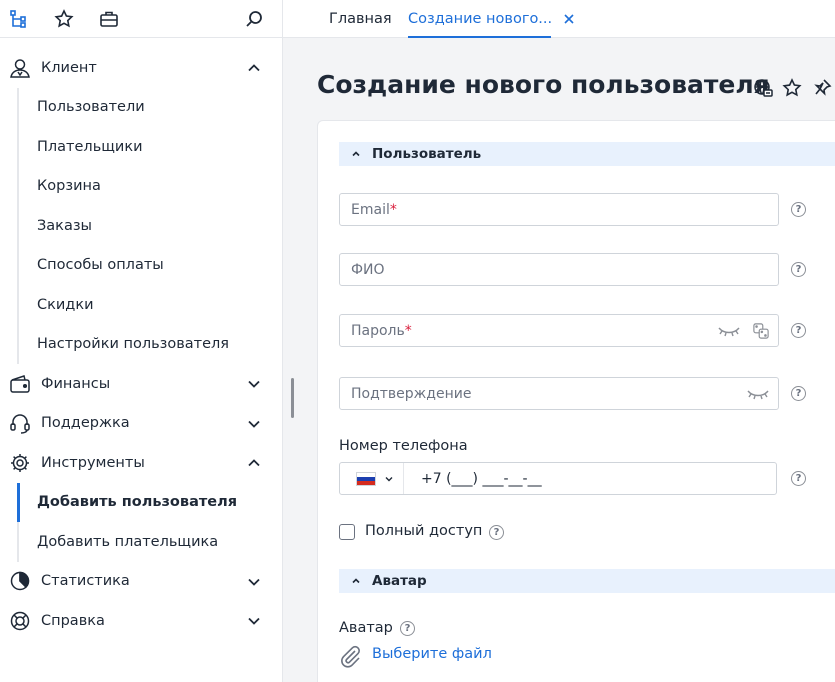 The height and width of the screenshot is (682, 835). I want to click on sidebar-item-add-user: Добавить пользователя, so click(150, 502).